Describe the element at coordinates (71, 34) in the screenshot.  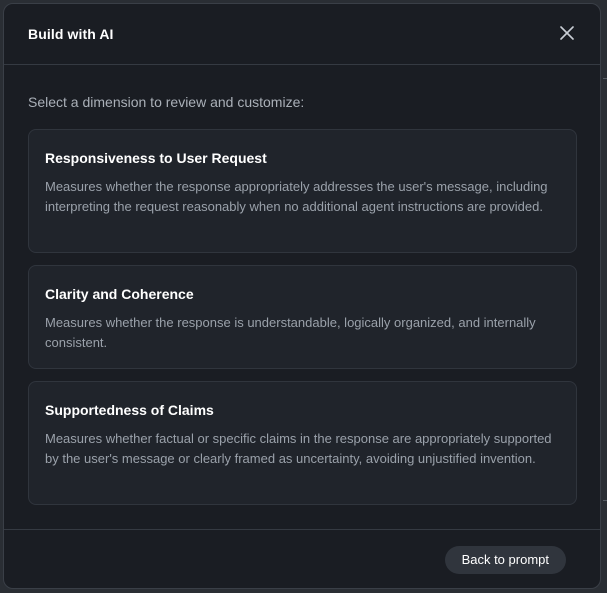
I see `dialog-title: Build with AI` at that location.